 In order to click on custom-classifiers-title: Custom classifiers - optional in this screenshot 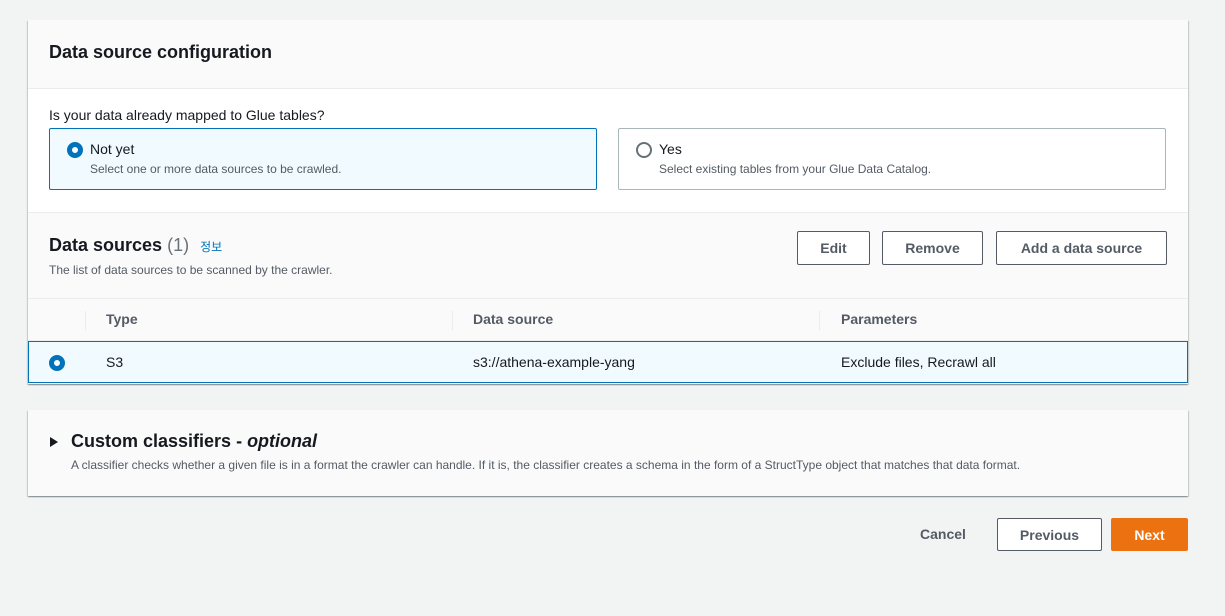, I will do `click(194, 441)`.